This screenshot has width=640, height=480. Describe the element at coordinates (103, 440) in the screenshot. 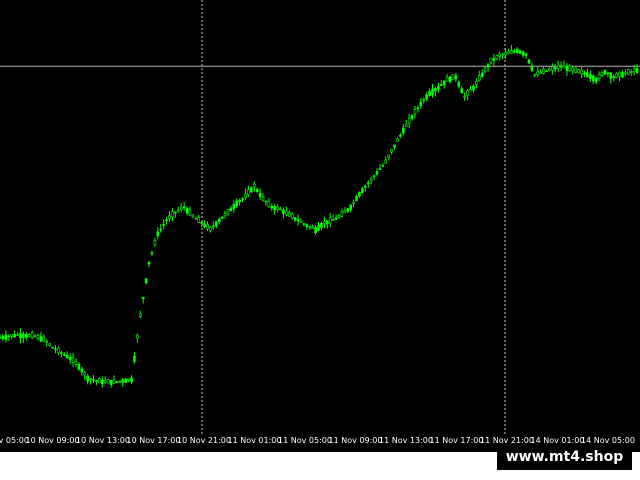

I see `time-axis-label: 10 Nov 13:00` at that location.